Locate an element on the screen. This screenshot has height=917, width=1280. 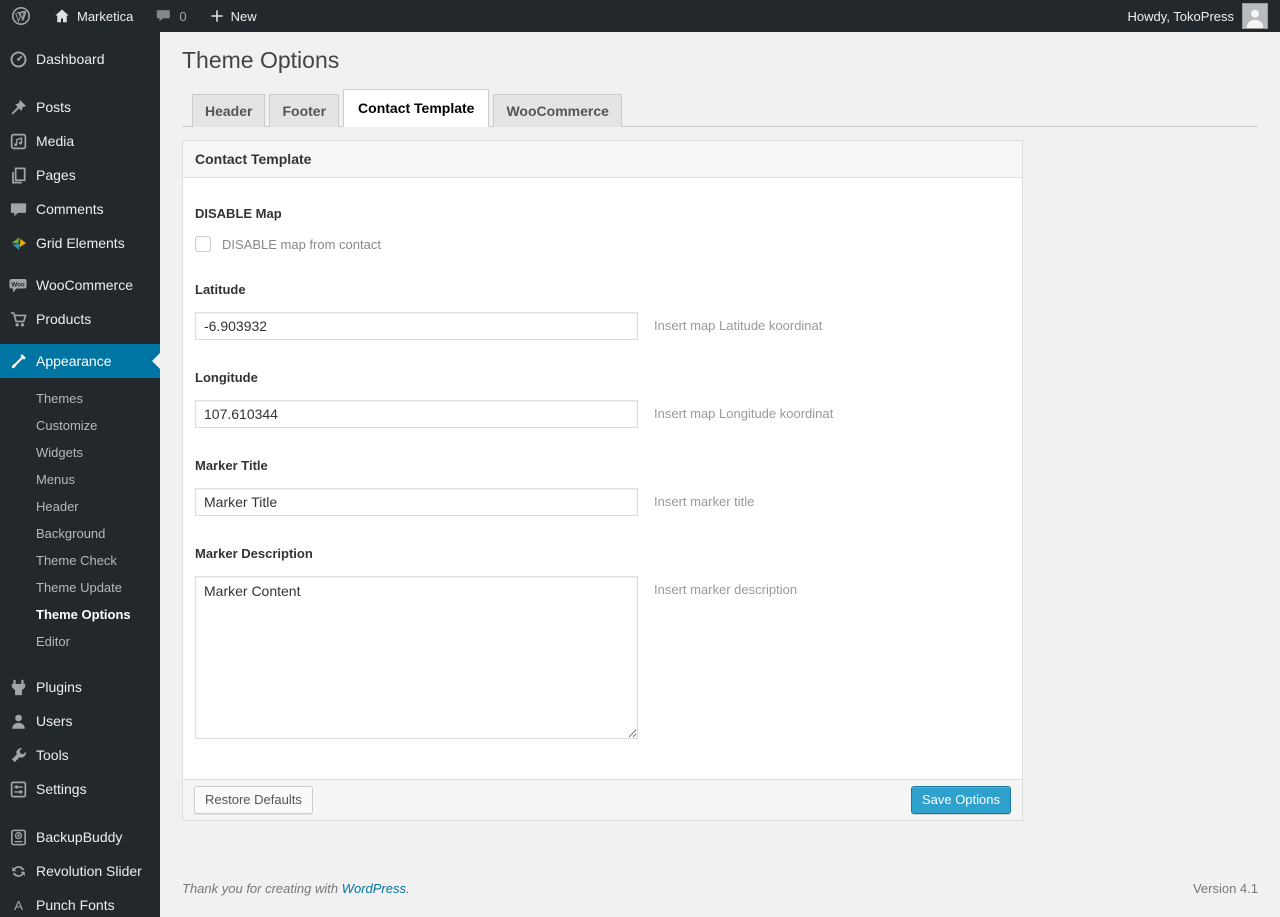
sidebar-item-label: Plugins is located at coordinates (59, 687).